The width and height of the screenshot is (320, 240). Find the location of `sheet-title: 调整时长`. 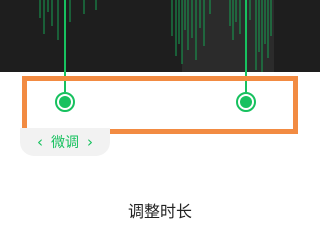

sheet-title: 调整时长 is located at coordinates (159, 211).